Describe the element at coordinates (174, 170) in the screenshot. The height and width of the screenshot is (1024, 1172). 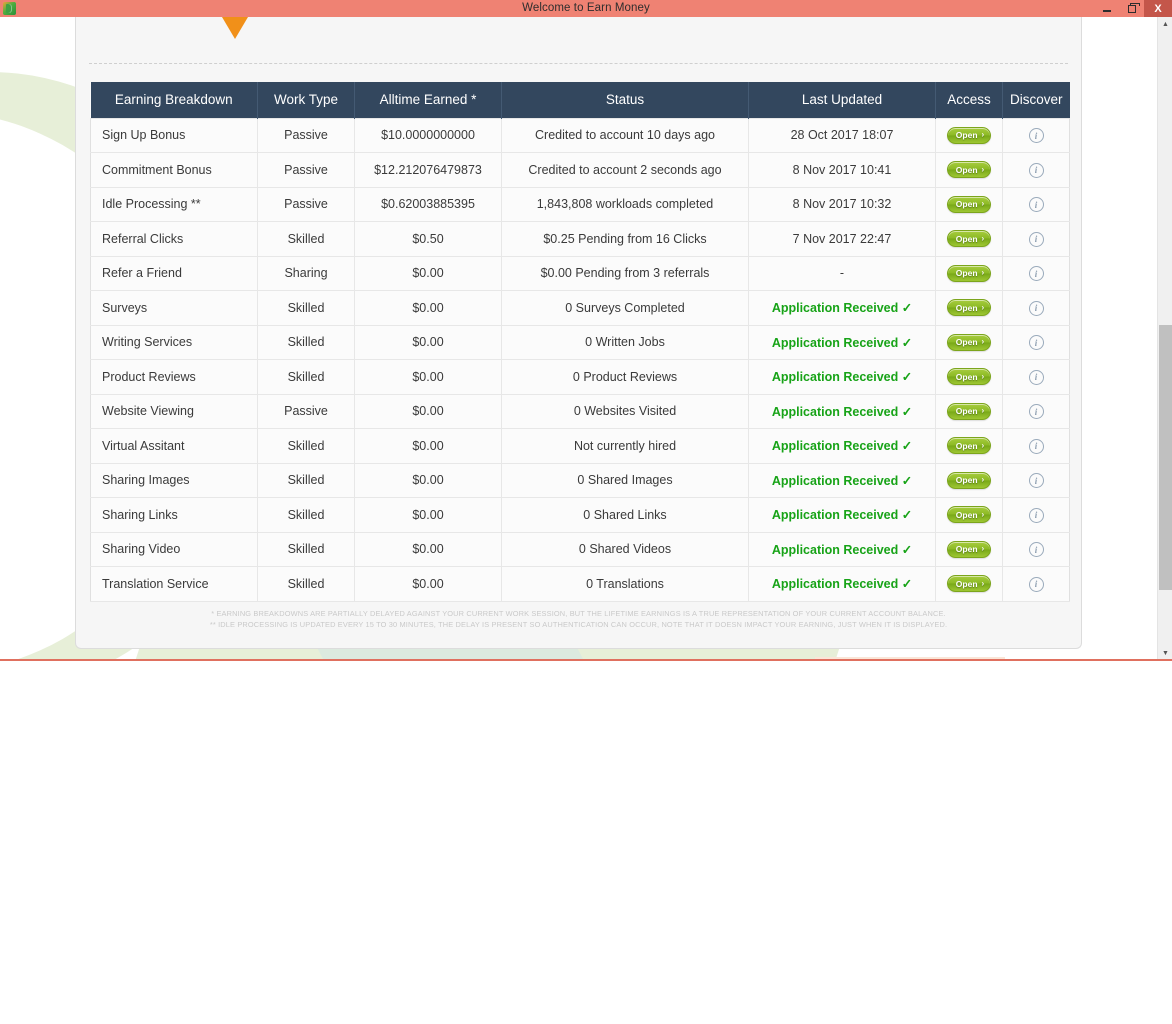
I see `cell-earning-name: Commitment Bonus` at that location.